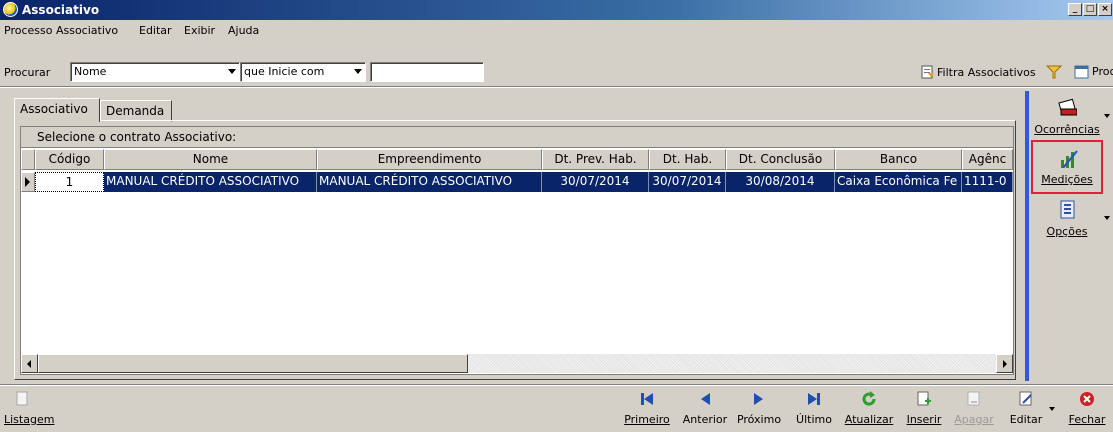  What do you see at coordinates (1067, 129) in the screenshot?
I see `ocorrencias-label: Ocorrências` at bounding box center [1067, 129].